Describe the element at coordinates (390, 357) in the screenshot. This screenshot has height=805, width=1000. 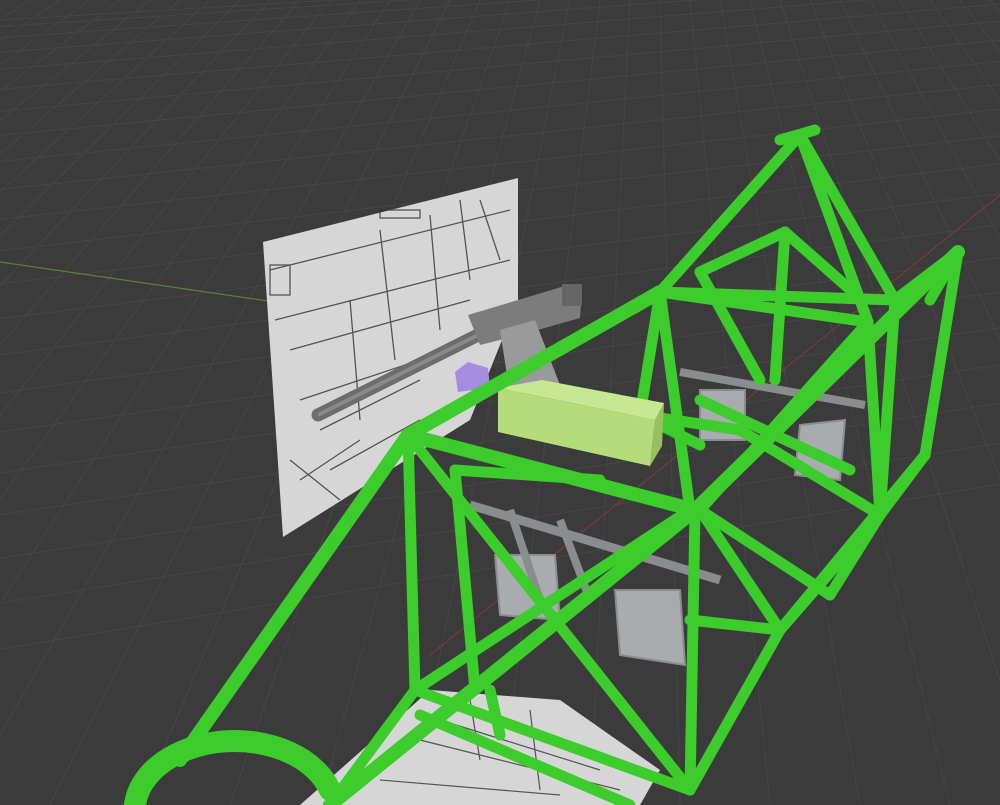
I see `reference-image-side` at that location.